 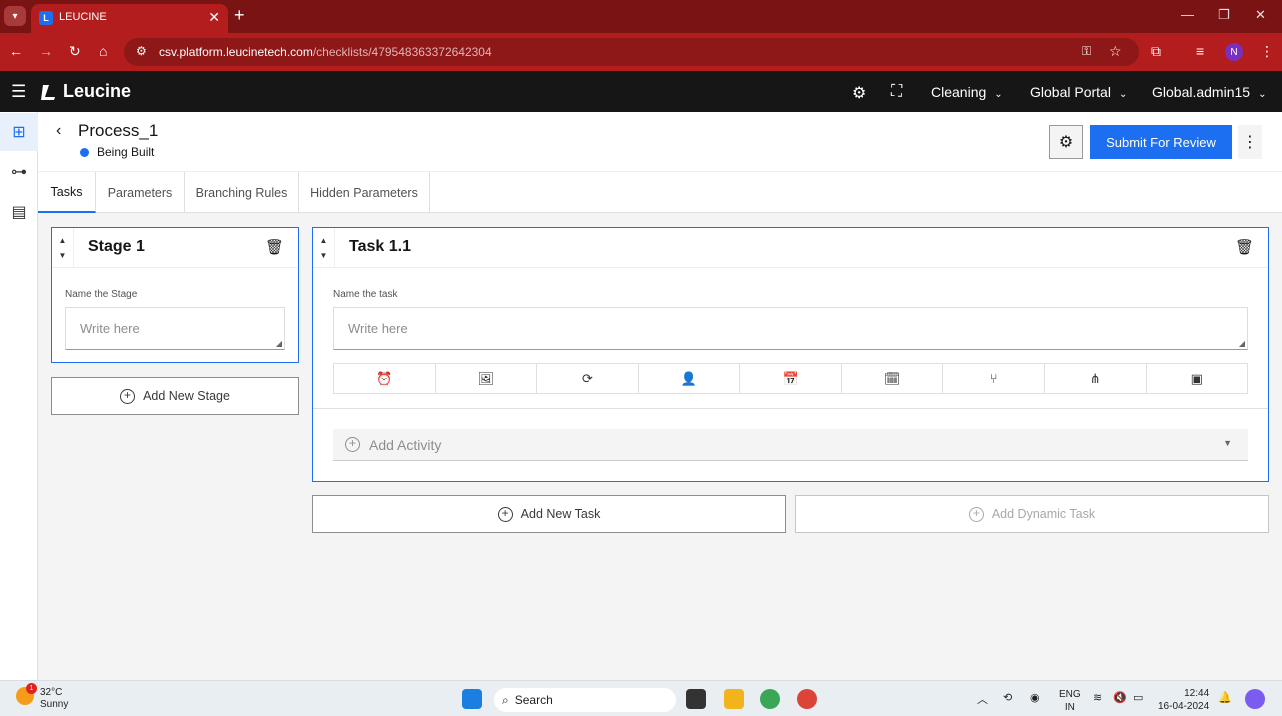 I want to click on file-explorer-icon, so click(x=734, y=699).